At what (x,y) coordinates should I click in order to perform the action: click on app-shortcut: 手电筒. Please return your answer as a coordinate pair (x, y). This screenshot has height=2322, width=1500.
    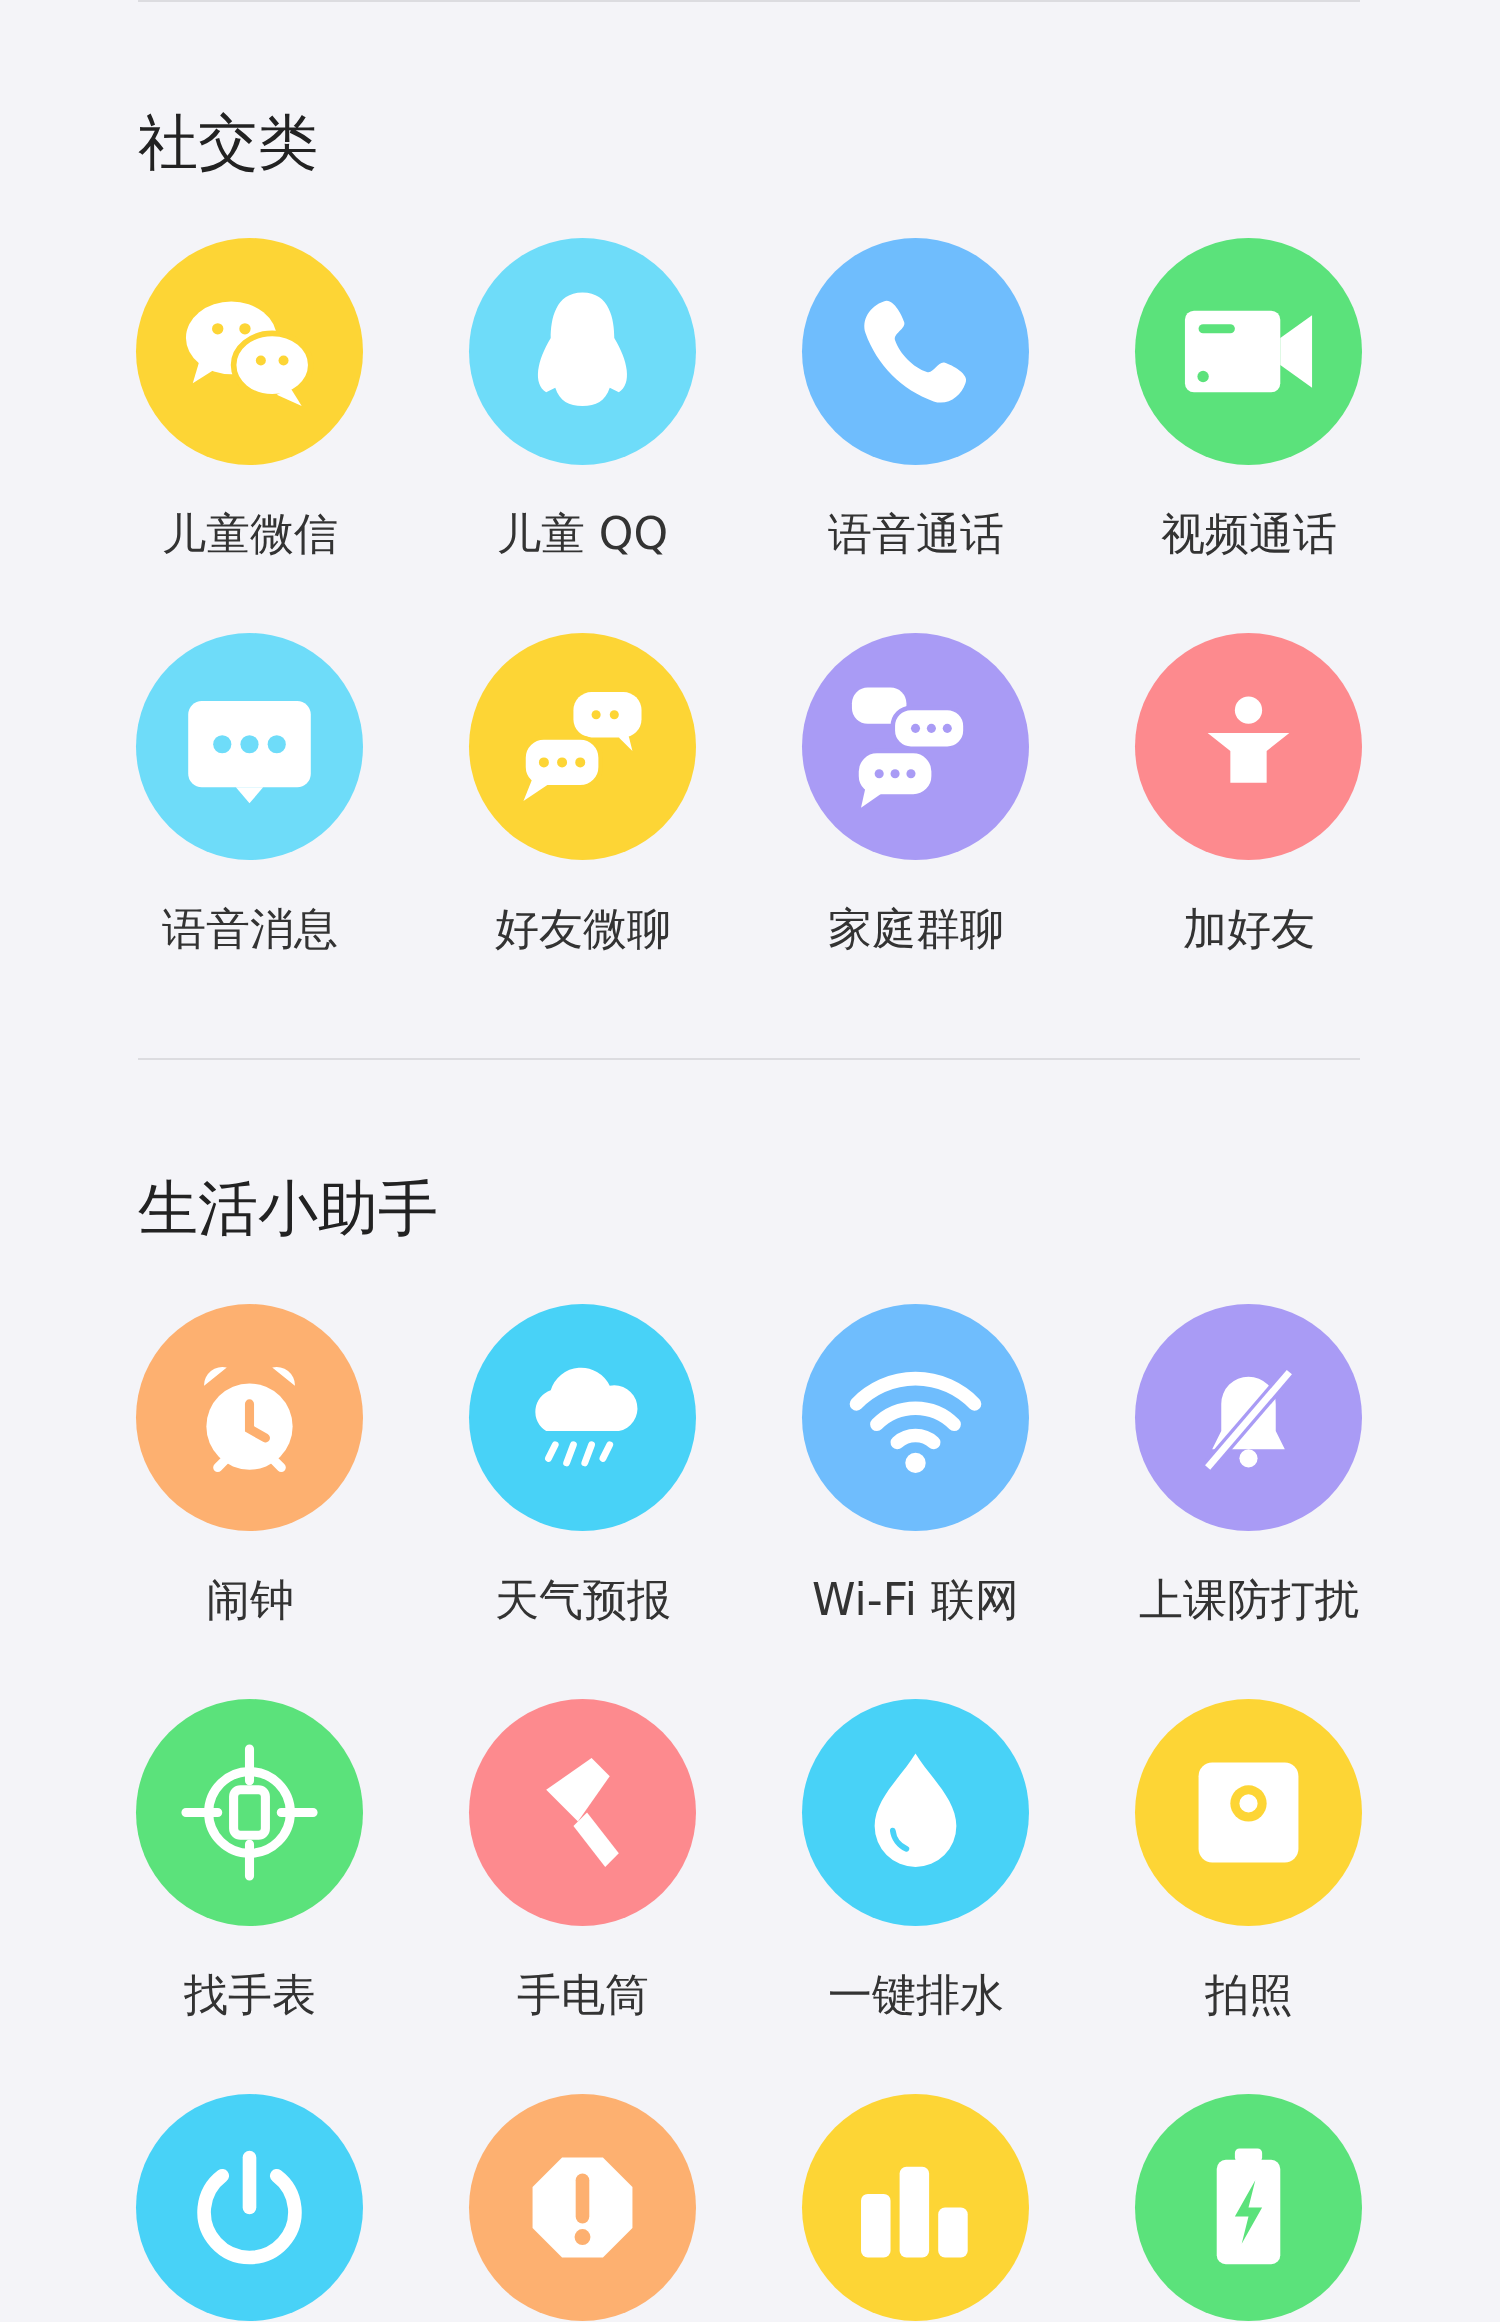
    Looking at the image, I should click on (582, 1862).